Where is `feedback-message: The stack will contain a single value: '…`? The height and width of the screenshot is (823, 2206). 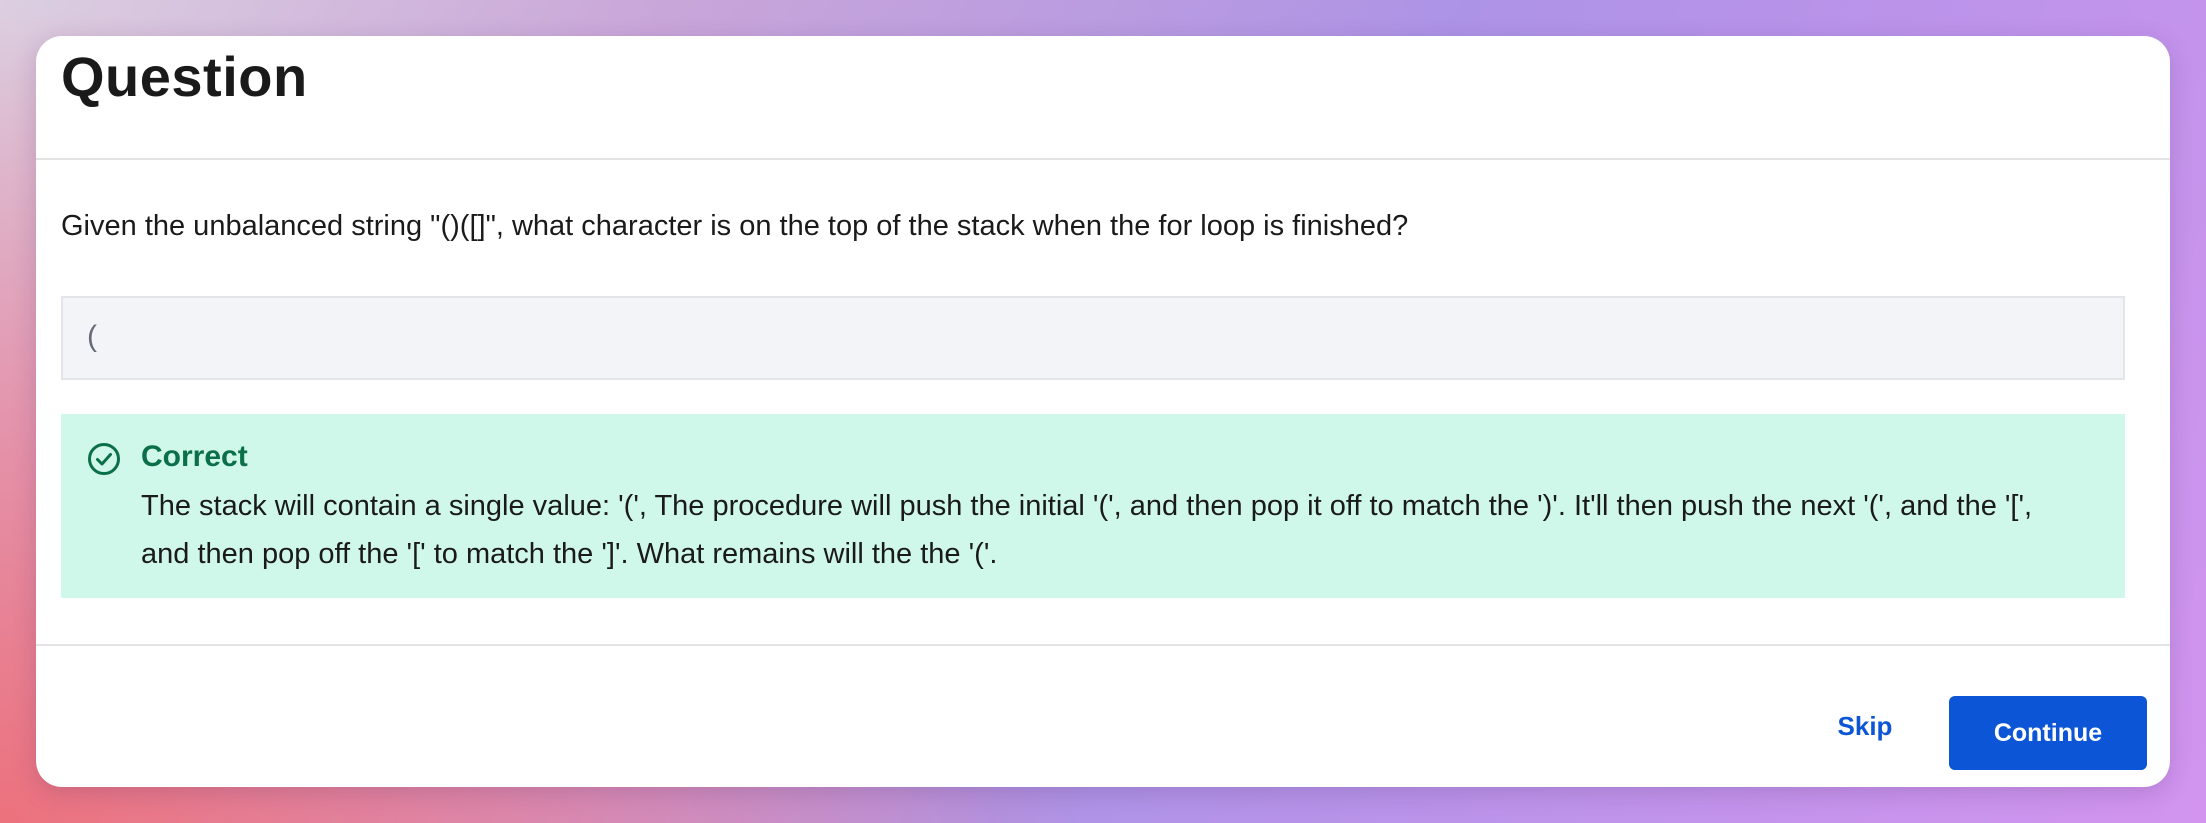
feedback-message: The stack will contain a single value: '… is located at coordinates (1087, 530).